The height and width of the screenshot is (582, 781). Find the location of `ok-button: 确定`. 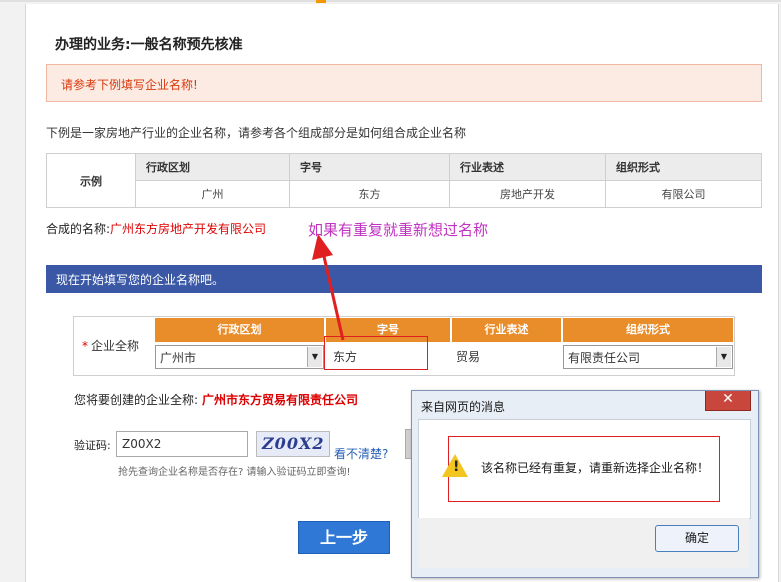

ok-button: 确定 is located at coordinates (697, 538).